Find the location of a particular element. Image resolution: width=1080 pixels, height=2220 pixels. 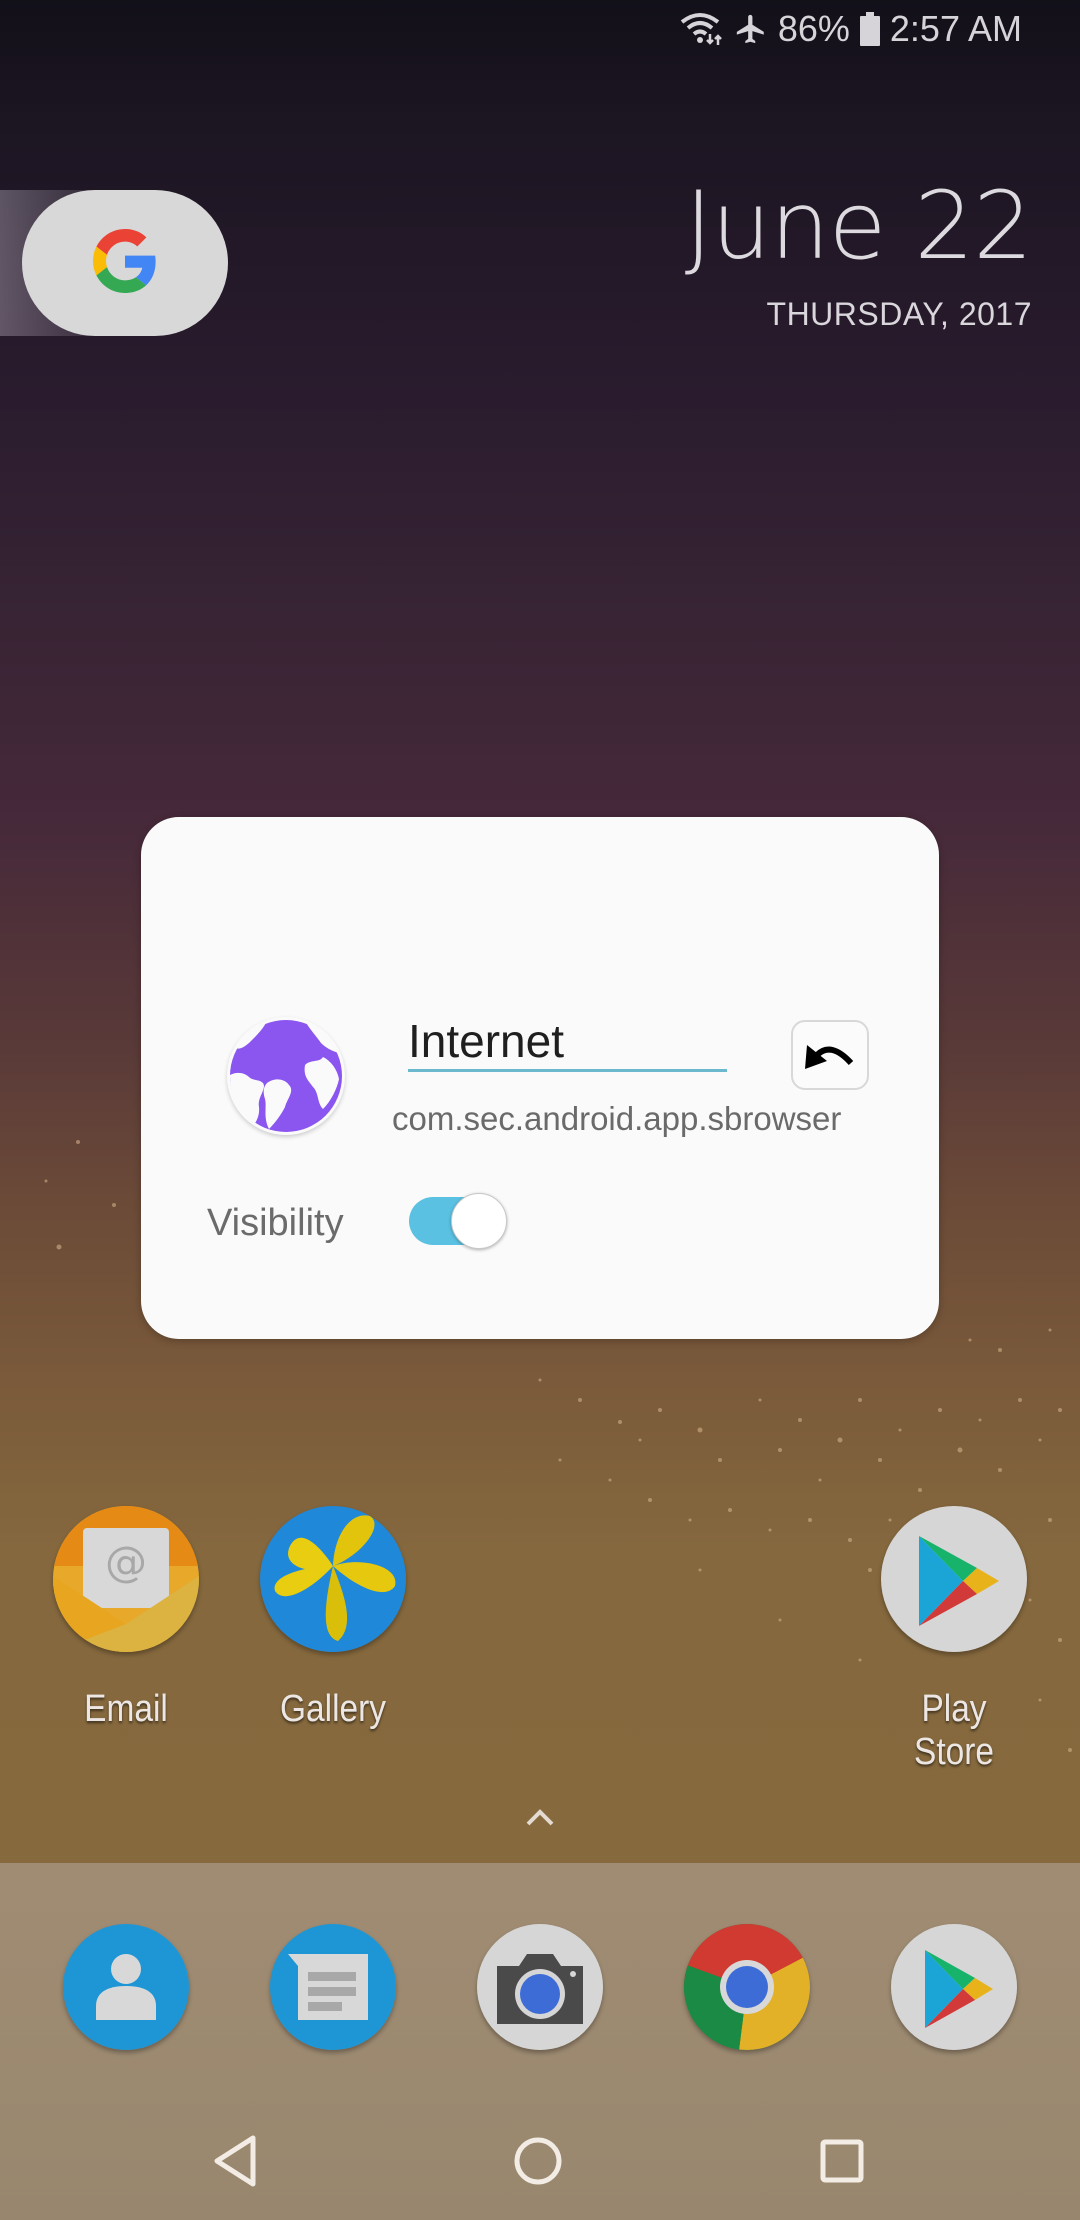

dock-app-contacts is located at coordinates (126, 1987).